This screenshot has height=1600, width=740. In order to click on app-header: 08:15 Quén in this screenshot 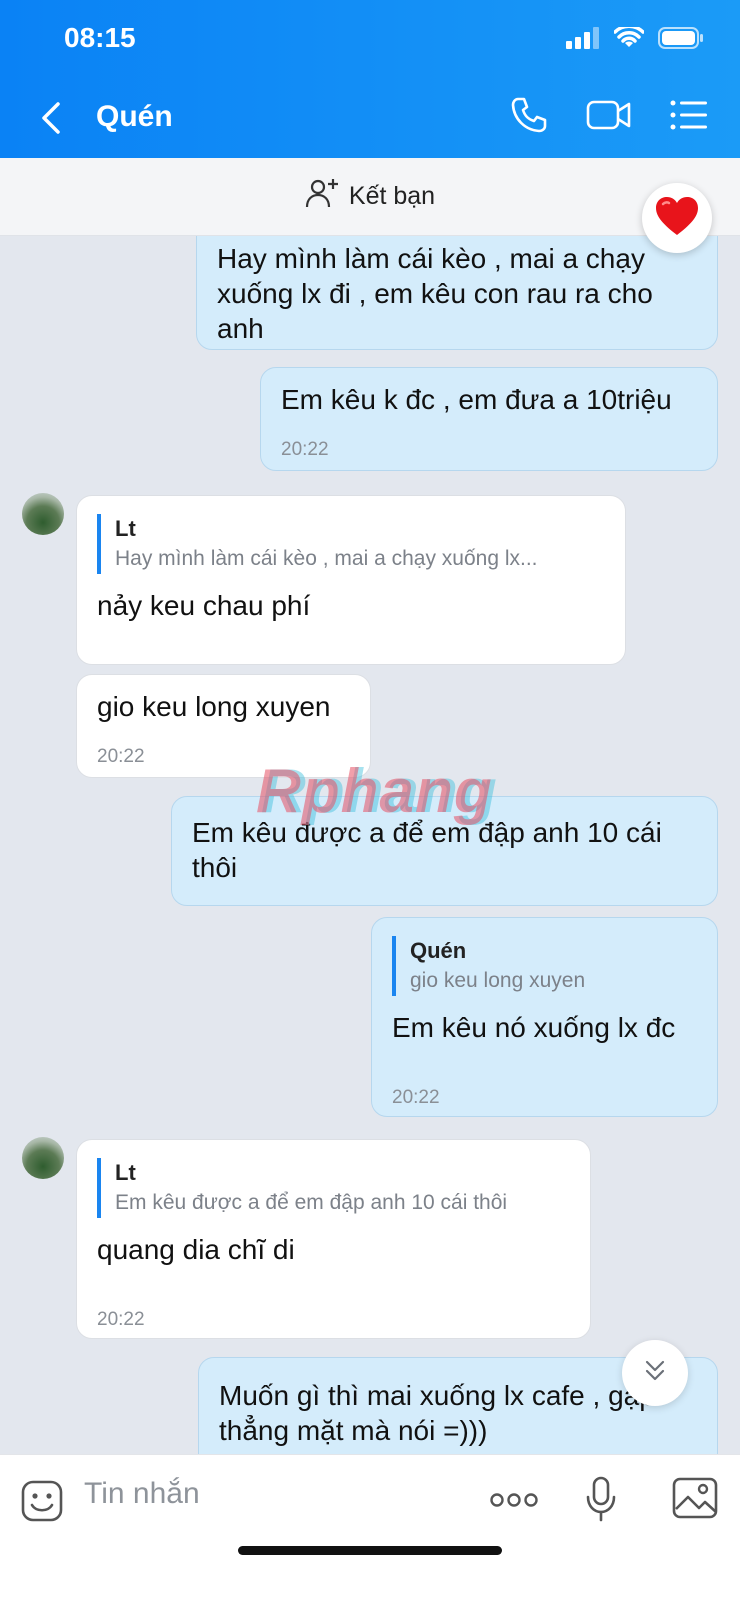, I will do `click(370, 79)`.